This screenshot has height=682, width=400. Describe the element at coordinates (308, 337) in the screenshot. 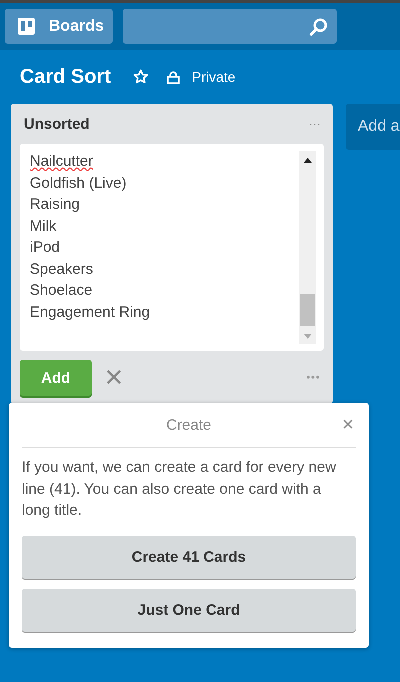

I see `scroll-down-icon` at that location.